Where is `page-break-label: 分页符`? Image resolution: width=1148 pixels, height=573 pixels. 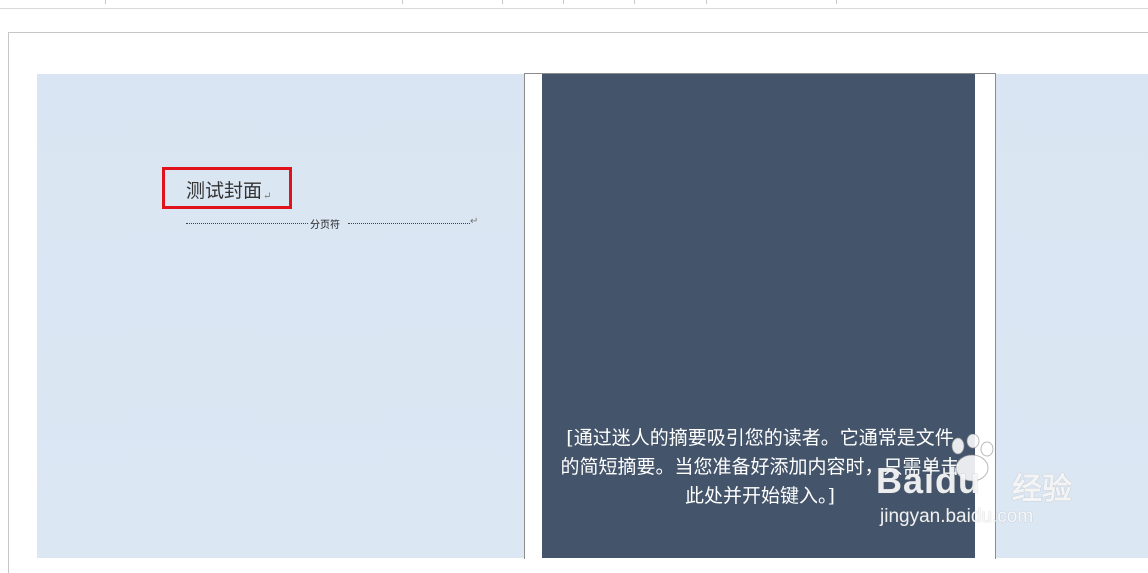
page-break-label: 分页符 is located at coordinates (325, 225).